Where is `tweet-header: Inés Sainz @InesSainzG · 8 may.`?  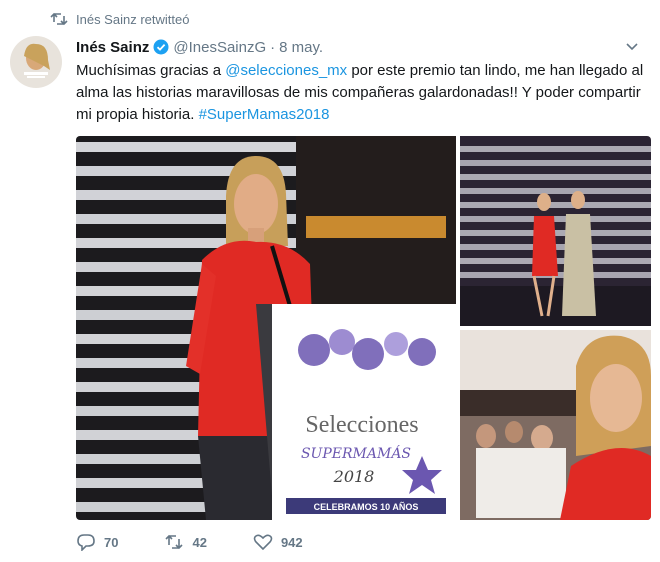
tweet-header: Inés Sainz @InesSainzG · 8 may. is located at coordinates (360, 47).